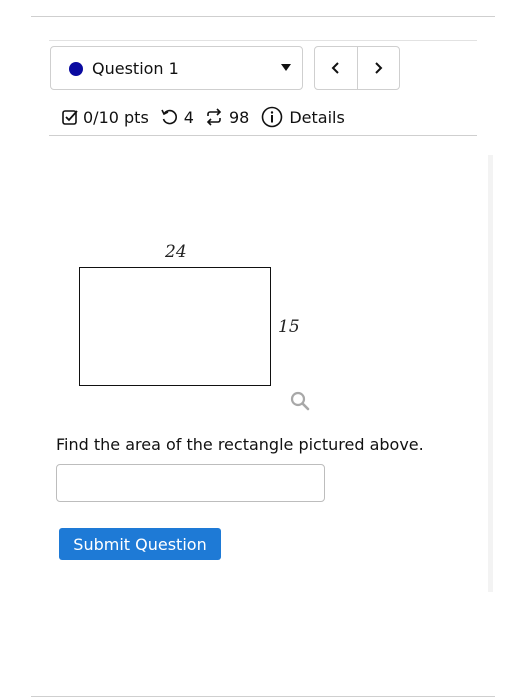  Describe the element at coordinates (140, 544) in the screenshot. I see `submit-question-button: Submit Question` at that location.